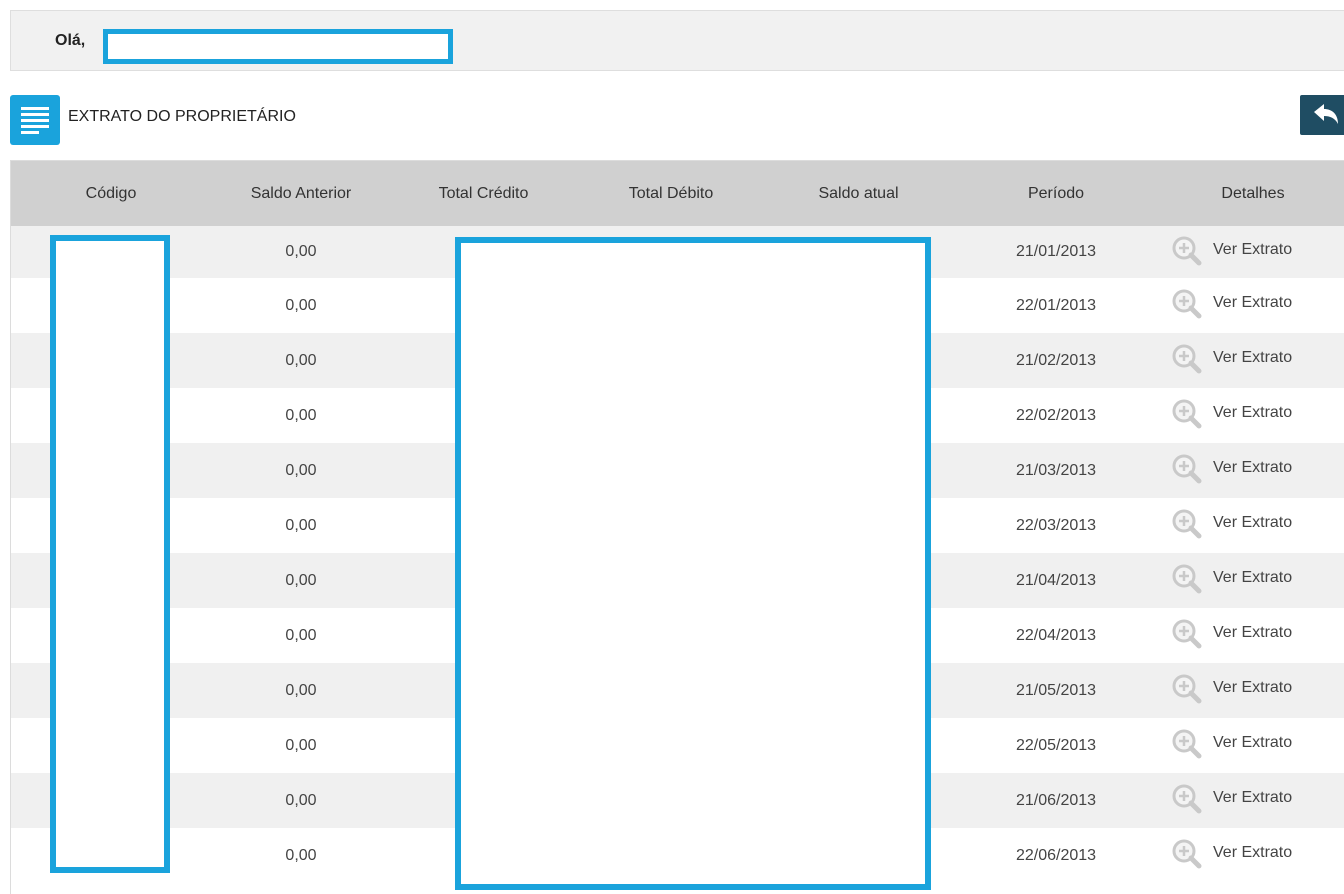 This screenshot has height=894, width=1344. I want to click on cell-periodo: 21/02/2013, so click(1056, 360).